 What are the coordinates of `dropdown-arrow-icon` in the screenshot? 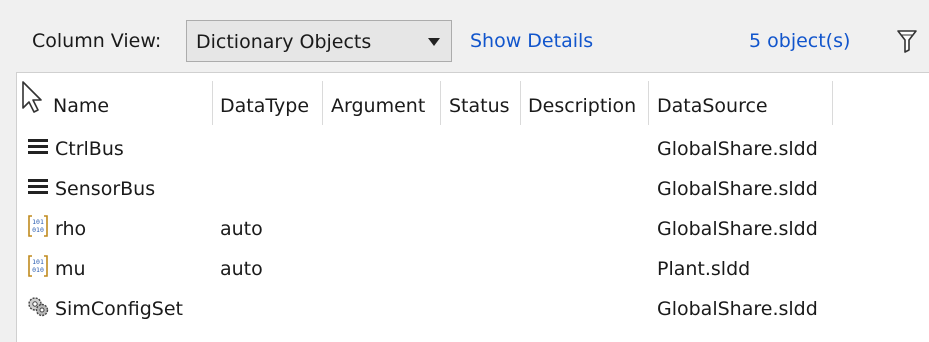 It's located at (434, 42).